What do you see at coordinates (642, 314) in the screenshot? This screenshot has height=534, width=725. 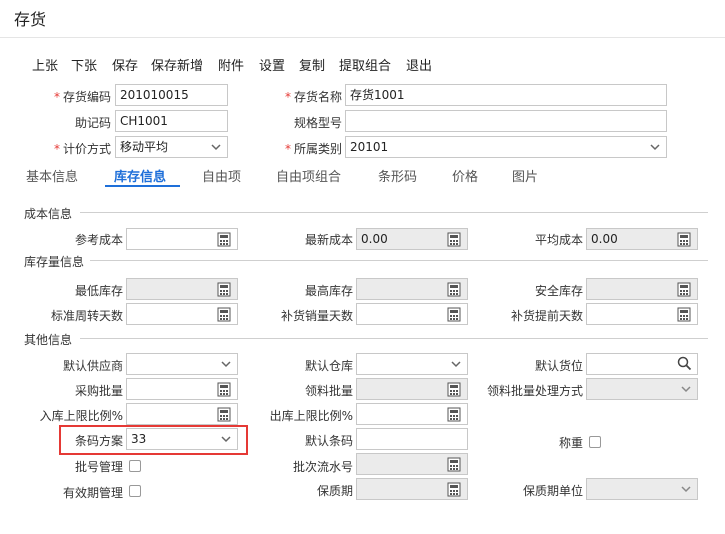 I see `lead-days-input` at bounding box center [642, 314].